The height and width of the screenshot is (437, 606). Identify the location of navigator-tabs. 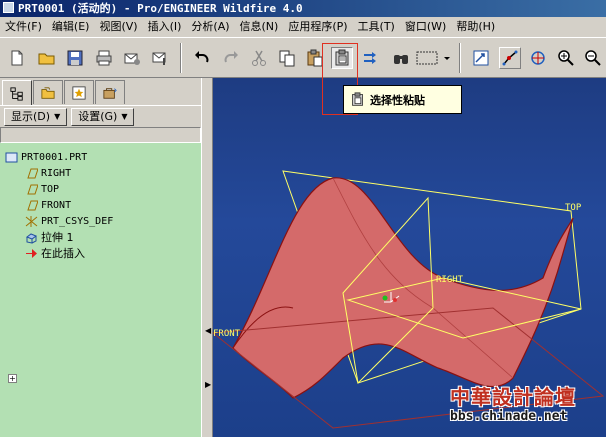
(64, 93).